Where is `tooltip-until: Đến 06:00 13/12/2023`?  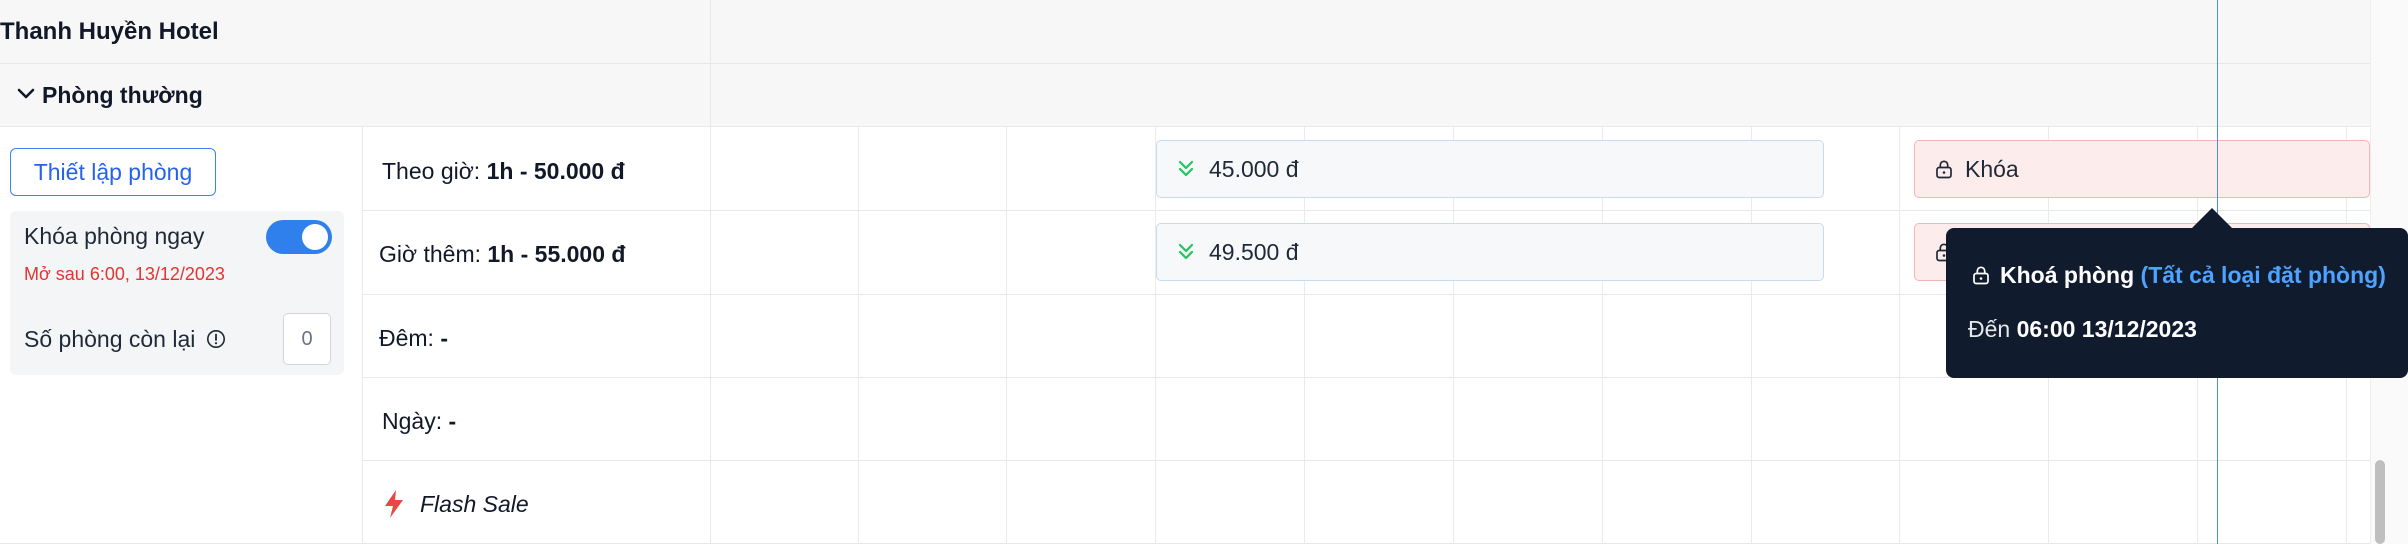 tooltip-until: Đến 06:00 13/12/2023 is located at coordinates (2082, 329).